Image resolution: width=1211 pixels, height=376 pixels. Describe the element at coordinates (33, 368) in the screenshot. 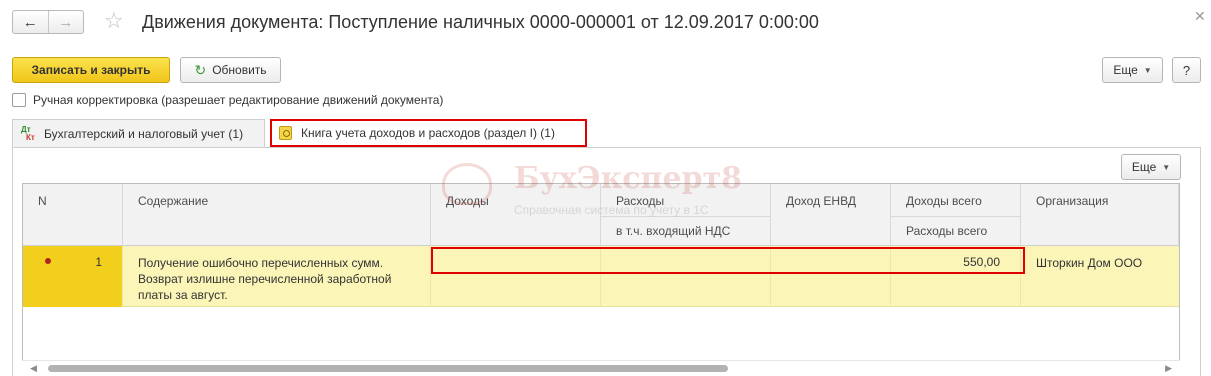

I see `scroll-left-icon: ◀` at that location.